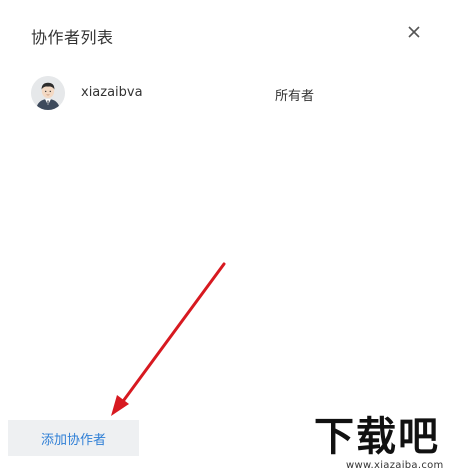 The width and height of the screenshot is (450, 472). What do you see at coordinates (73, 438) in the screenshot?
I see `add-collaborator-button: 添加协作者` at bounding box center [73, 438].